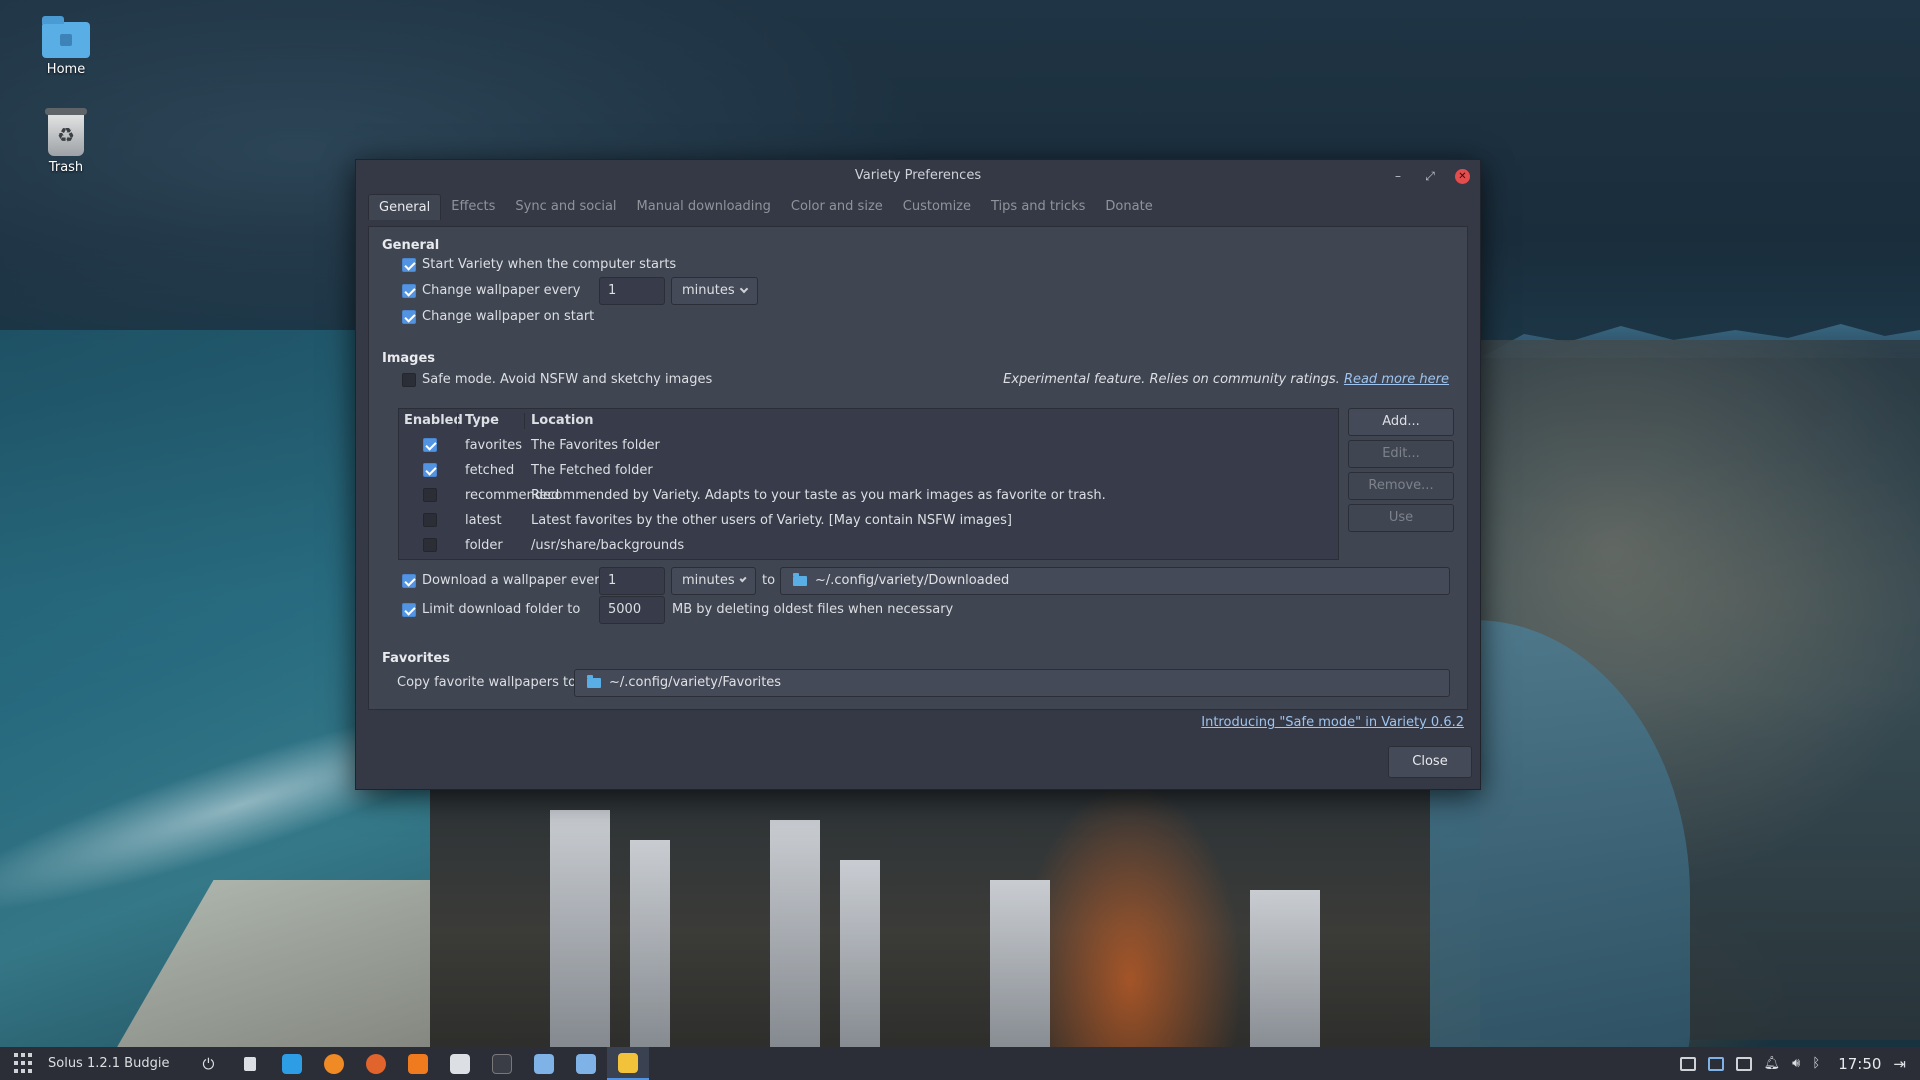  I want to click on download-folder-chooser: ~/.config/variety/Downloaded, so click(1115, 581).